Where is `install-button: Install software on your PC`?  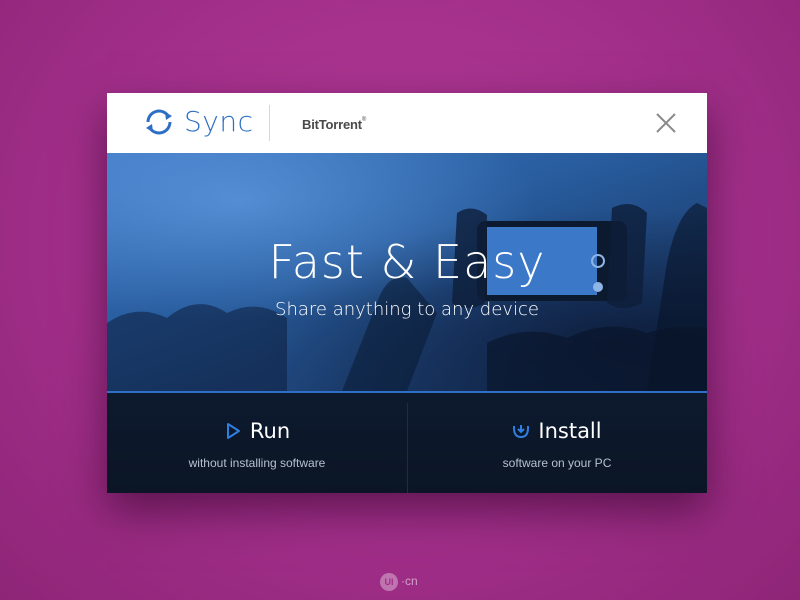 install-button: Install software on your PC is located at coordinates (557, 443).